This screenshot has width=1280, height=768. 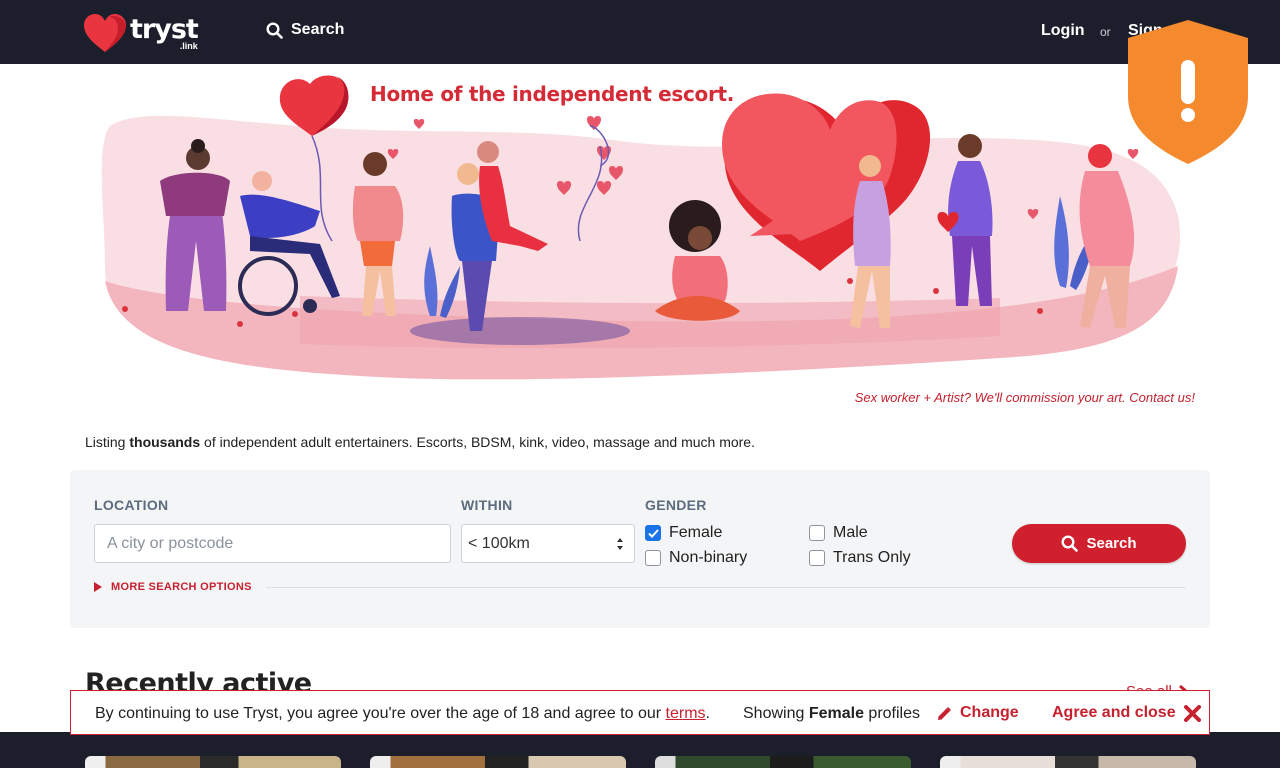 I want to click on change-gender-button: Change, so click(x=978, y=713).